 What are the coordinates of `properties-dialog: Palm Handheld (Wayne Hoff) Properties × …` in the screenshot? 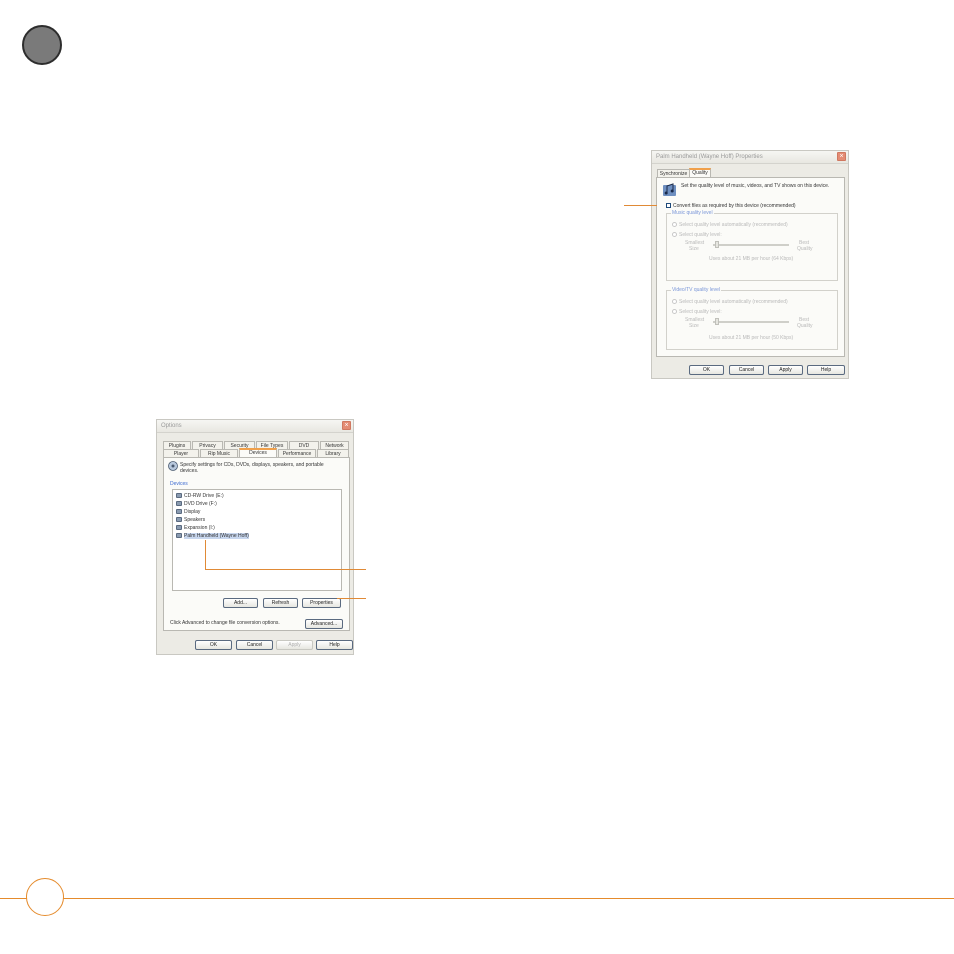 It's located at (750, 264).